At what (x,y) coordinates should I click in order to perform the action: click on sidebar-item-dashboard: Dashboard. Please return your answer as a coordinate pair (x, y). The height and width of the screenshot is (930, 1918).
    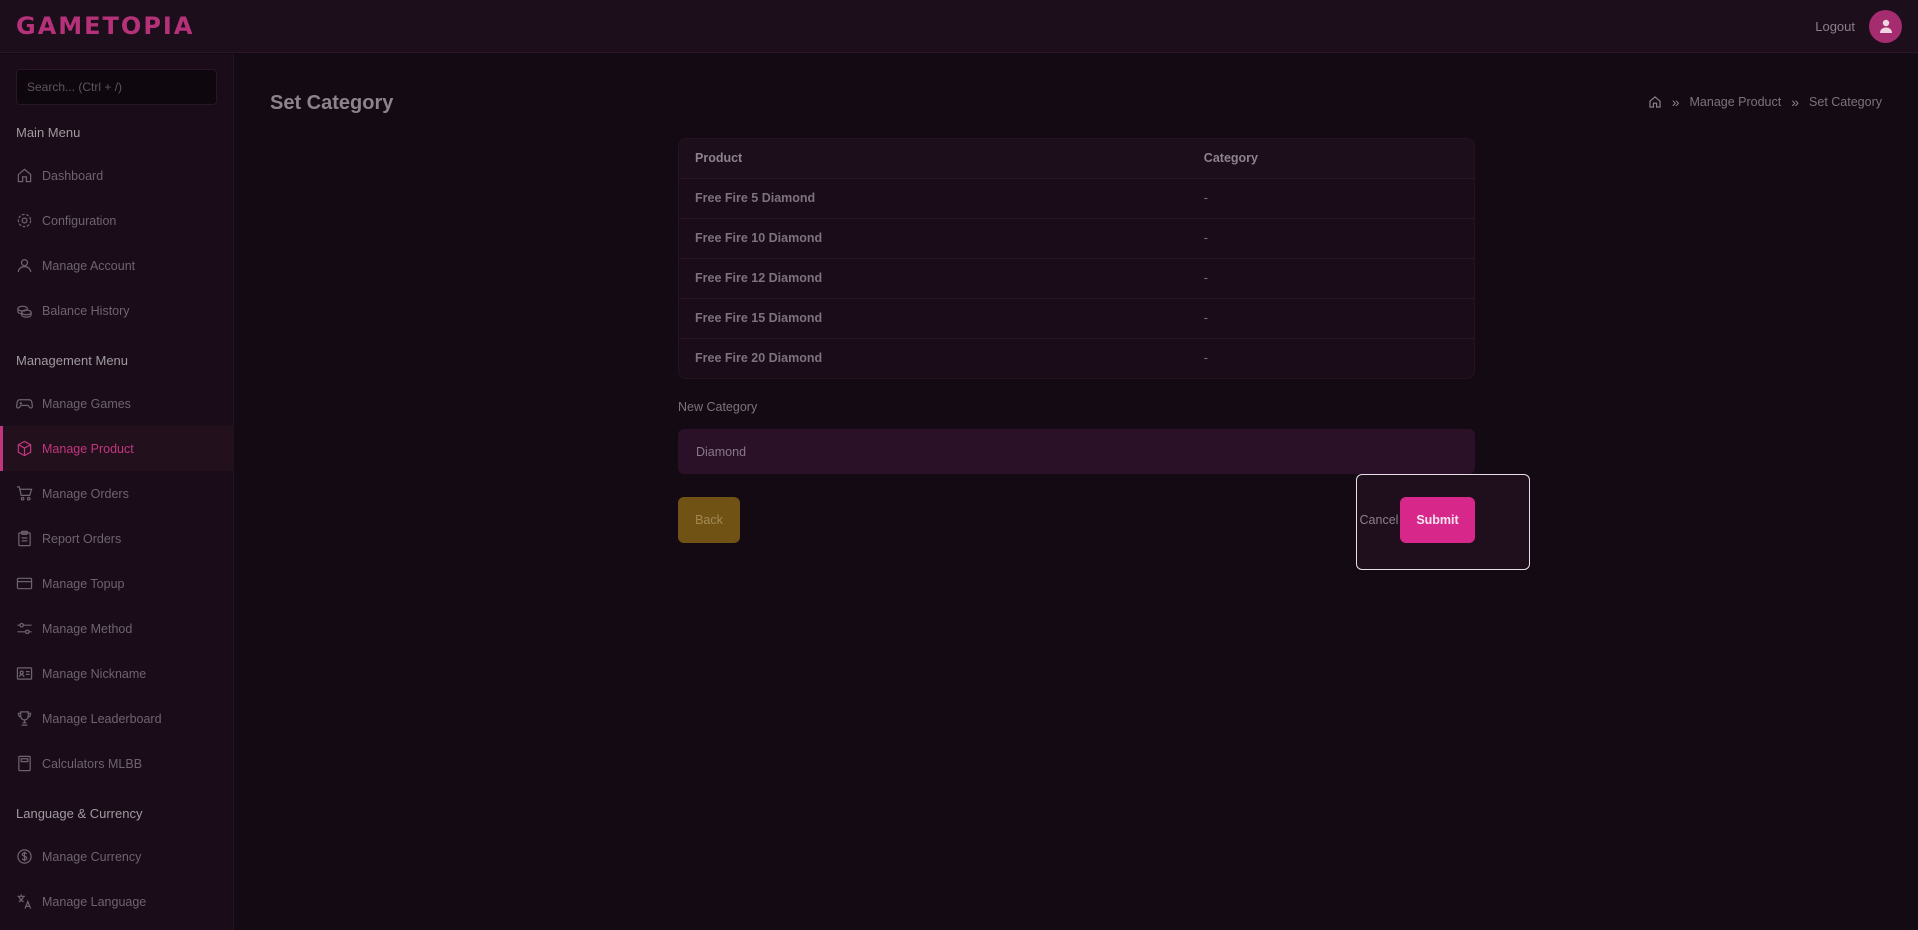
    Looking at the image, I should click on (116, 175).